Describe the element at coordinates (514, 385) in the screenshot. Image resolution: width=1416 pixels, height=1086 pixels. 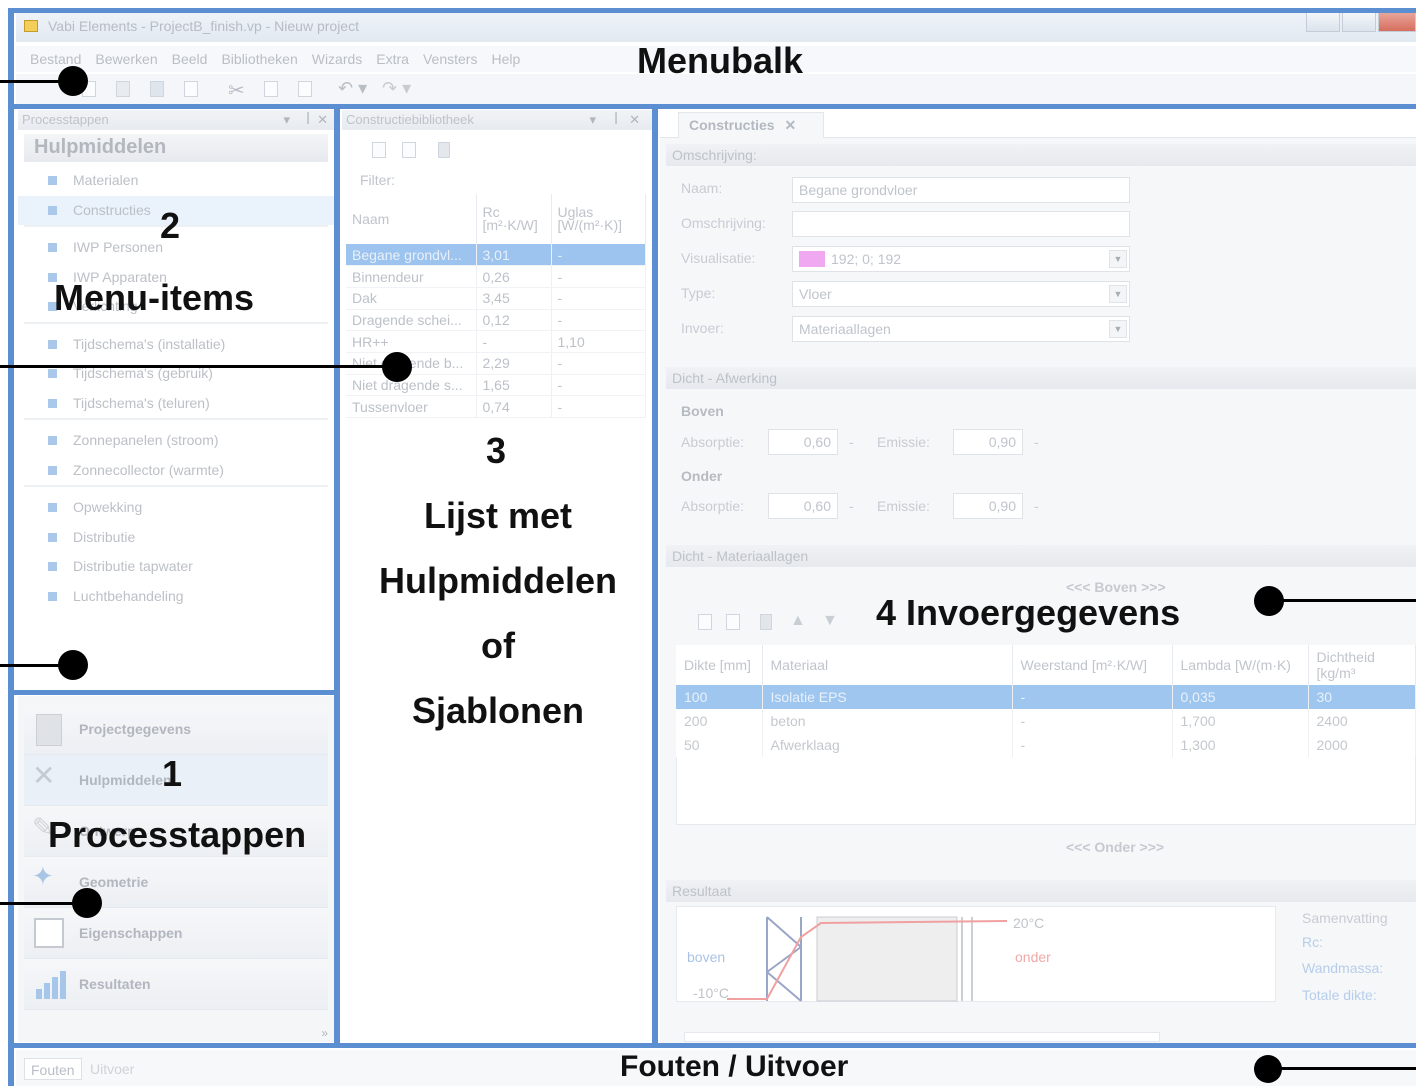
I see `table-cell: 1,65` at that location.